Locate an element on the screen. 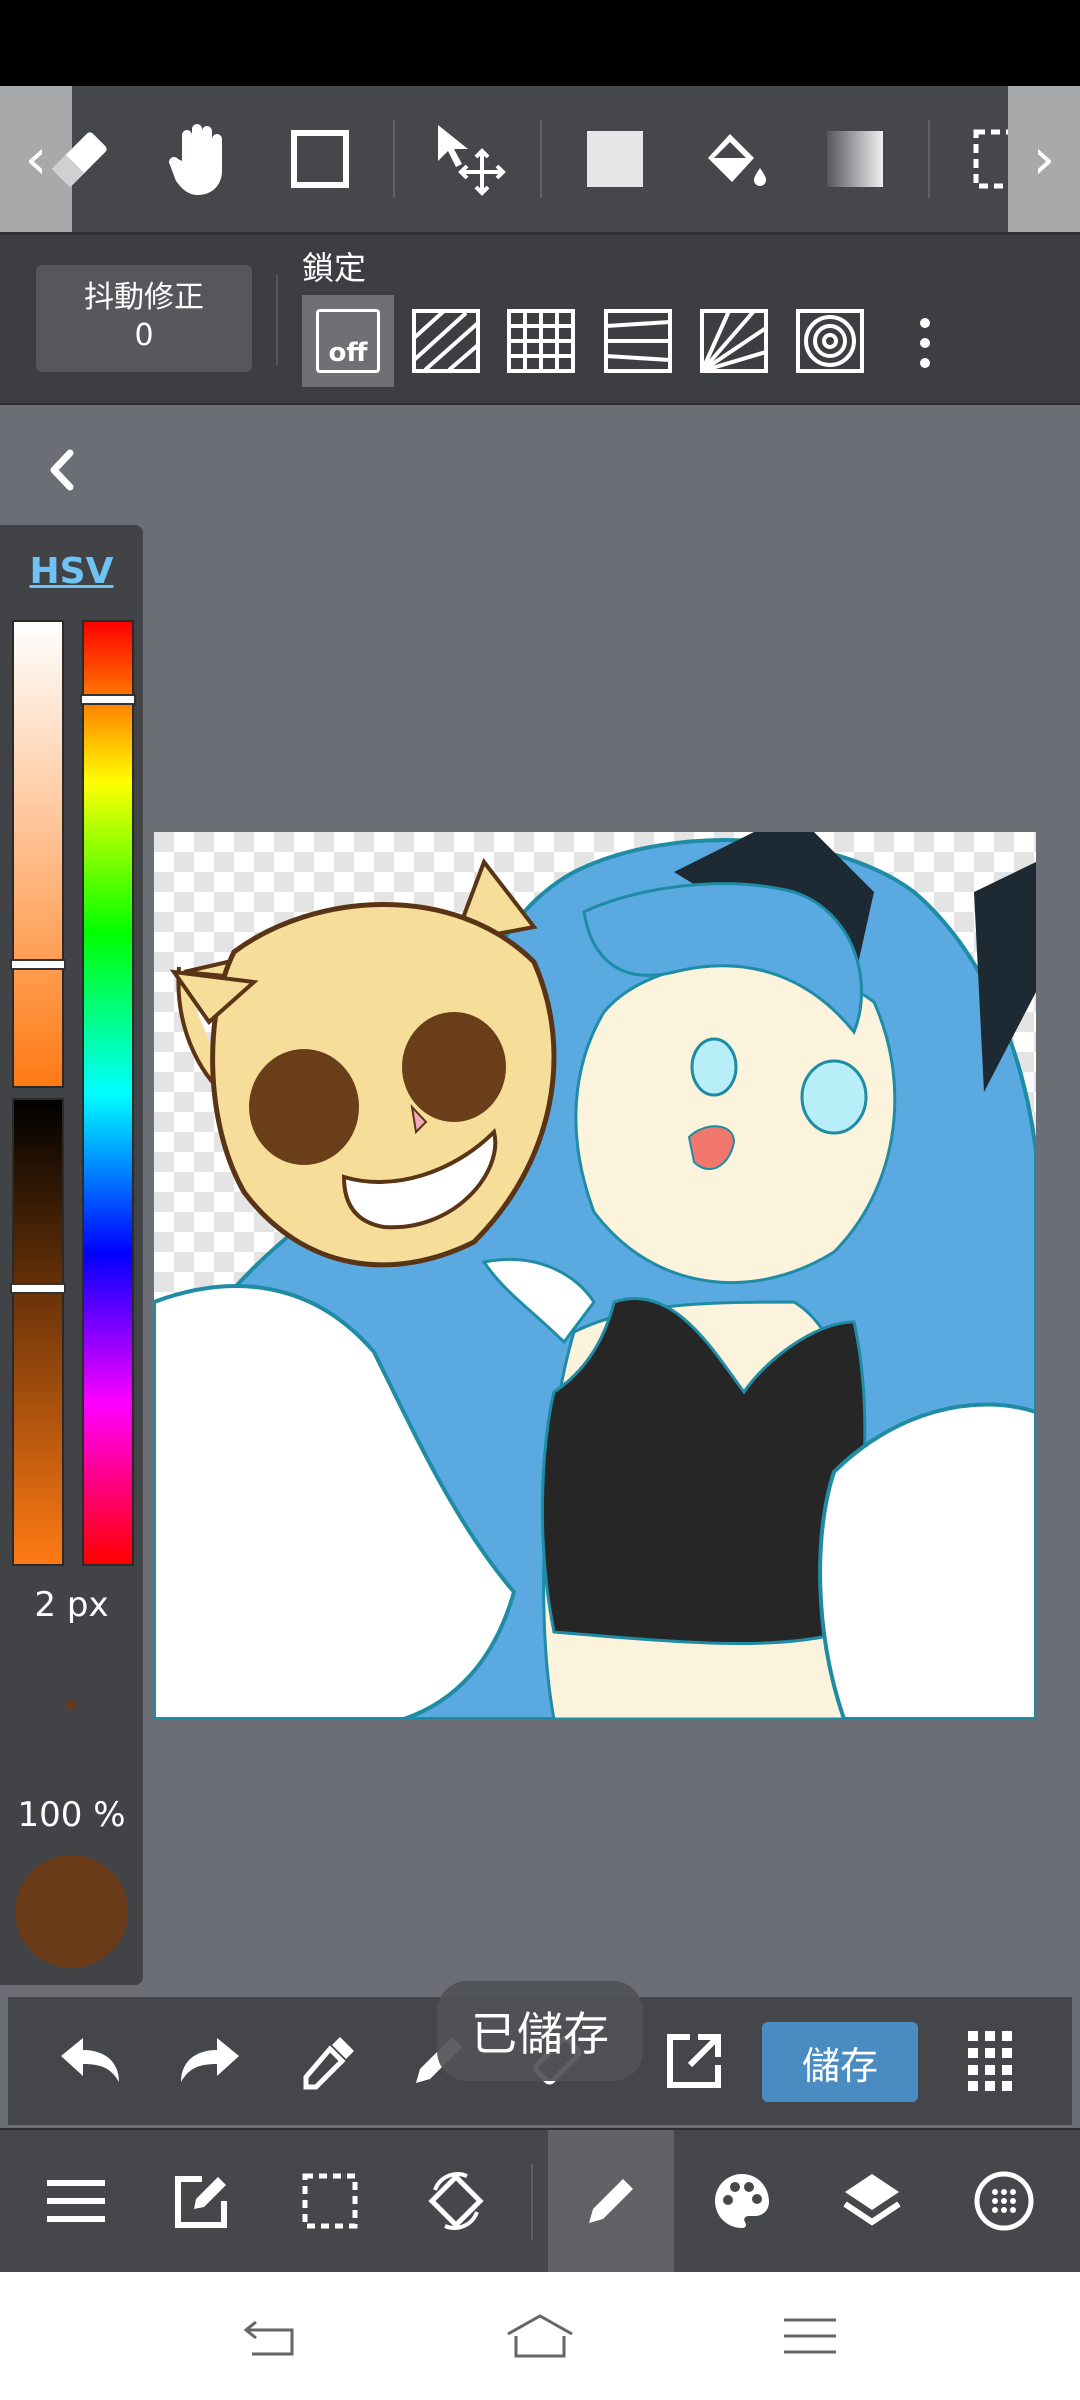 This screenshot has width=1080, height=2400. lock-grid-button is located at coordinates (541, 341).